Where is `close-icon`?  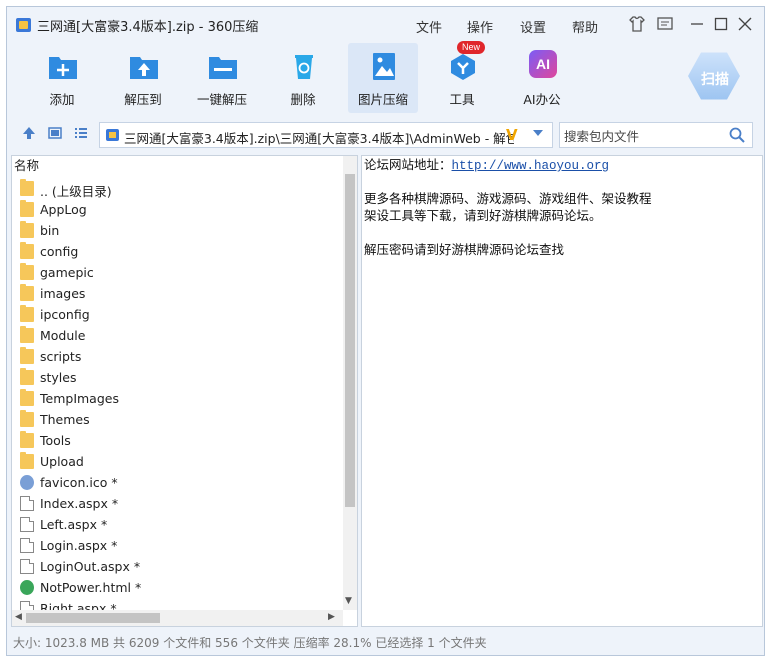
close-icon is located at coordinates (745, 25).